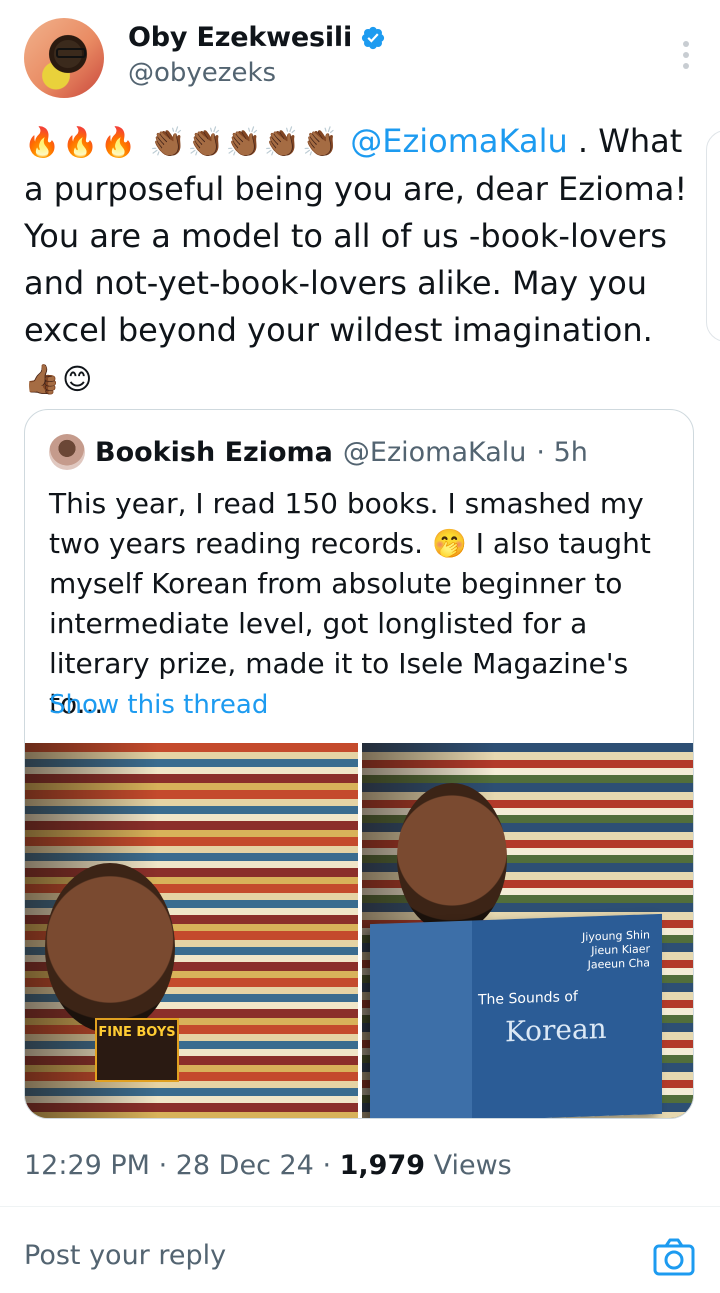  What do you see at coordinates (87, 1165) in the screenshot?
I see `tweet-time: 12:29 PM` at bounding box center [87, 1165].